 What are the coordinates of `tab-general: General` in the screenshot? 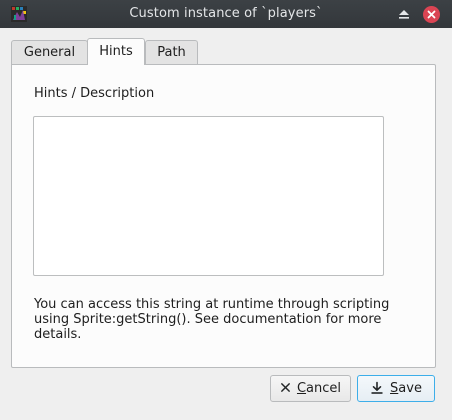 It's located at (49, 52).